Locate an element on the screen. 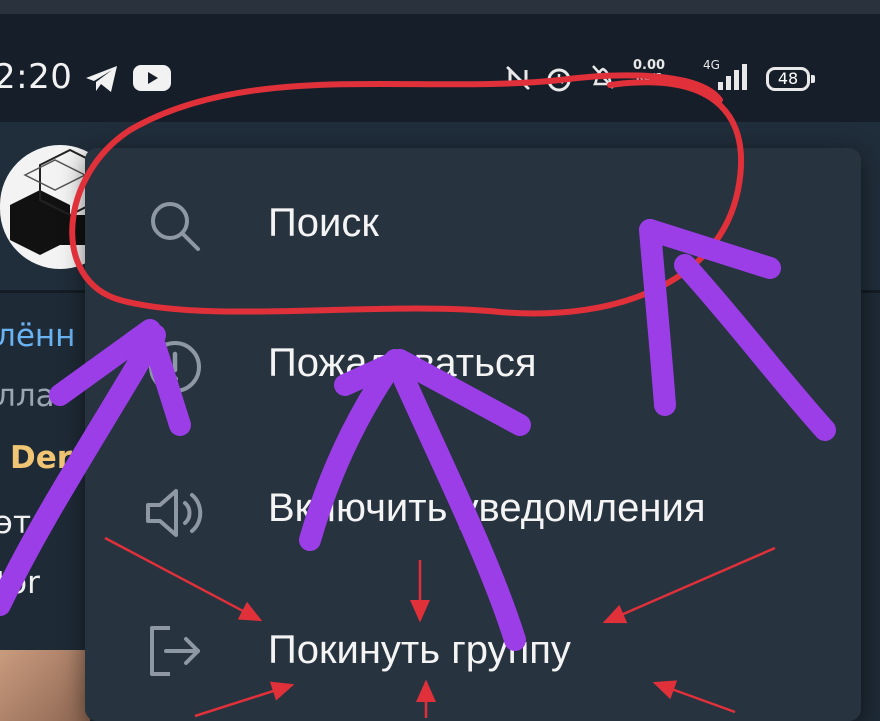 The height and width of the screenshot is (721, 880). chat-row-3: это is located at coordinates (25, 523).